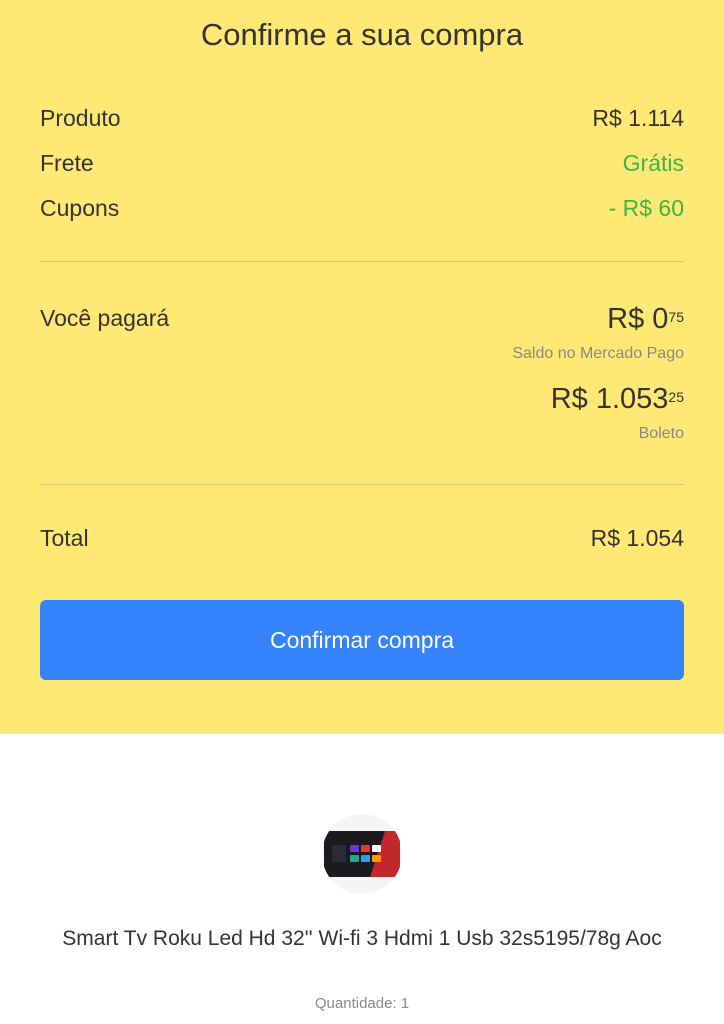 This screenshot has height=1024, width=724. Describe the element at coordinates (362, 163) in the screenshot. I see `row-frete: Frete Grátis` at that location.